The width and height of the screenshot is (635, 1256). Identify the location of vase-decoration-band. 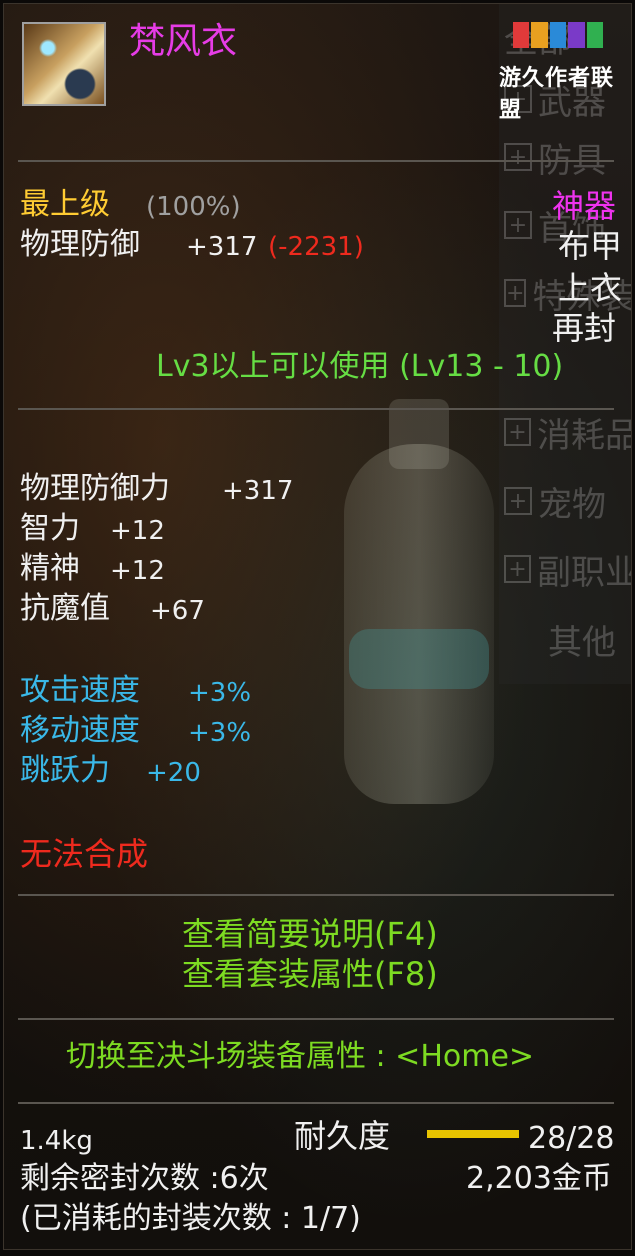
(419, 659).